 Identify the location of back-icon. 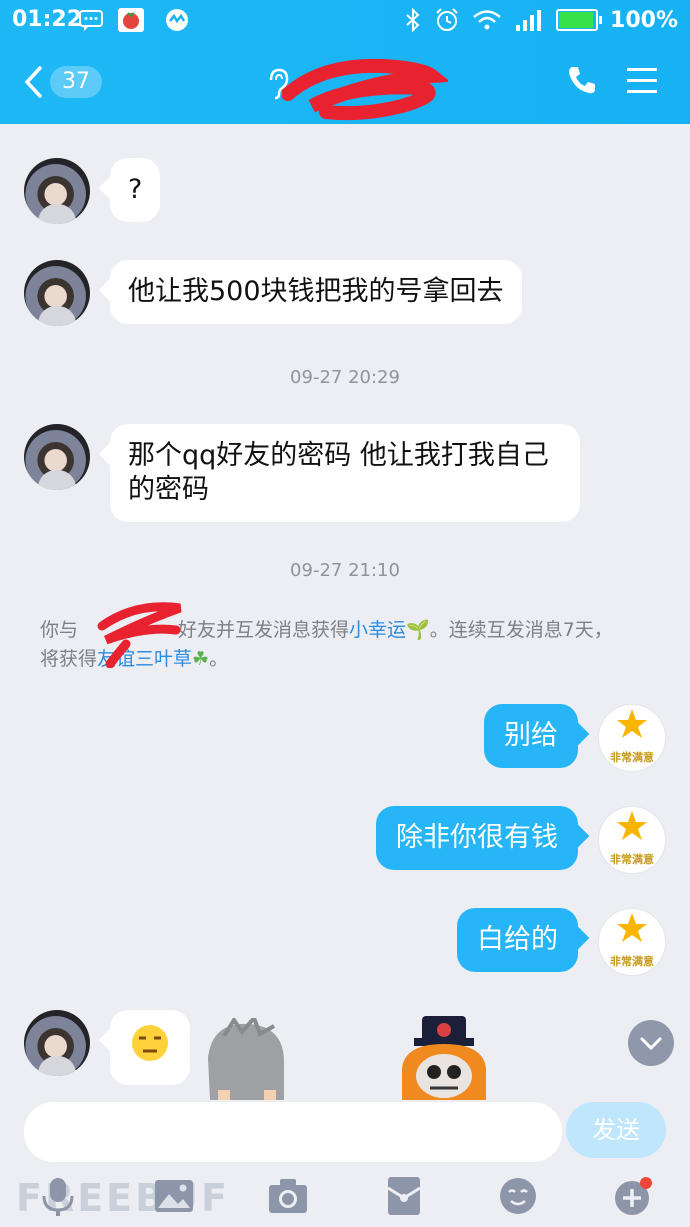
(33, 82).